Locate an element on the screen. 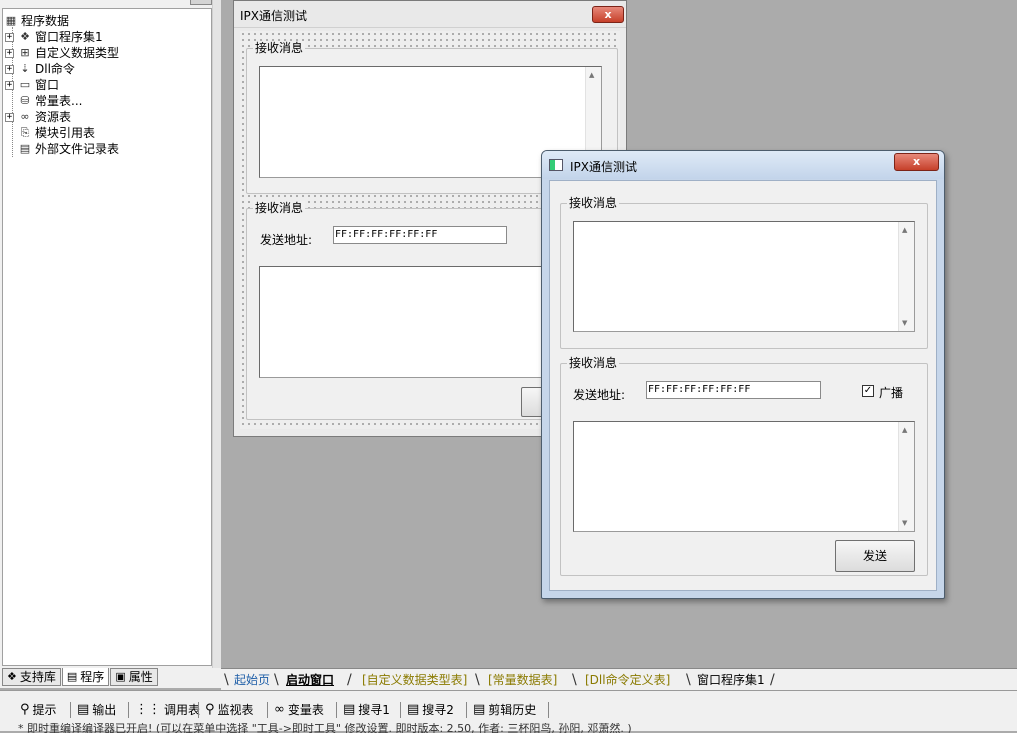  clipboard-history-button: ▤ 剪辑历史 is located at coordinates (504, 710).